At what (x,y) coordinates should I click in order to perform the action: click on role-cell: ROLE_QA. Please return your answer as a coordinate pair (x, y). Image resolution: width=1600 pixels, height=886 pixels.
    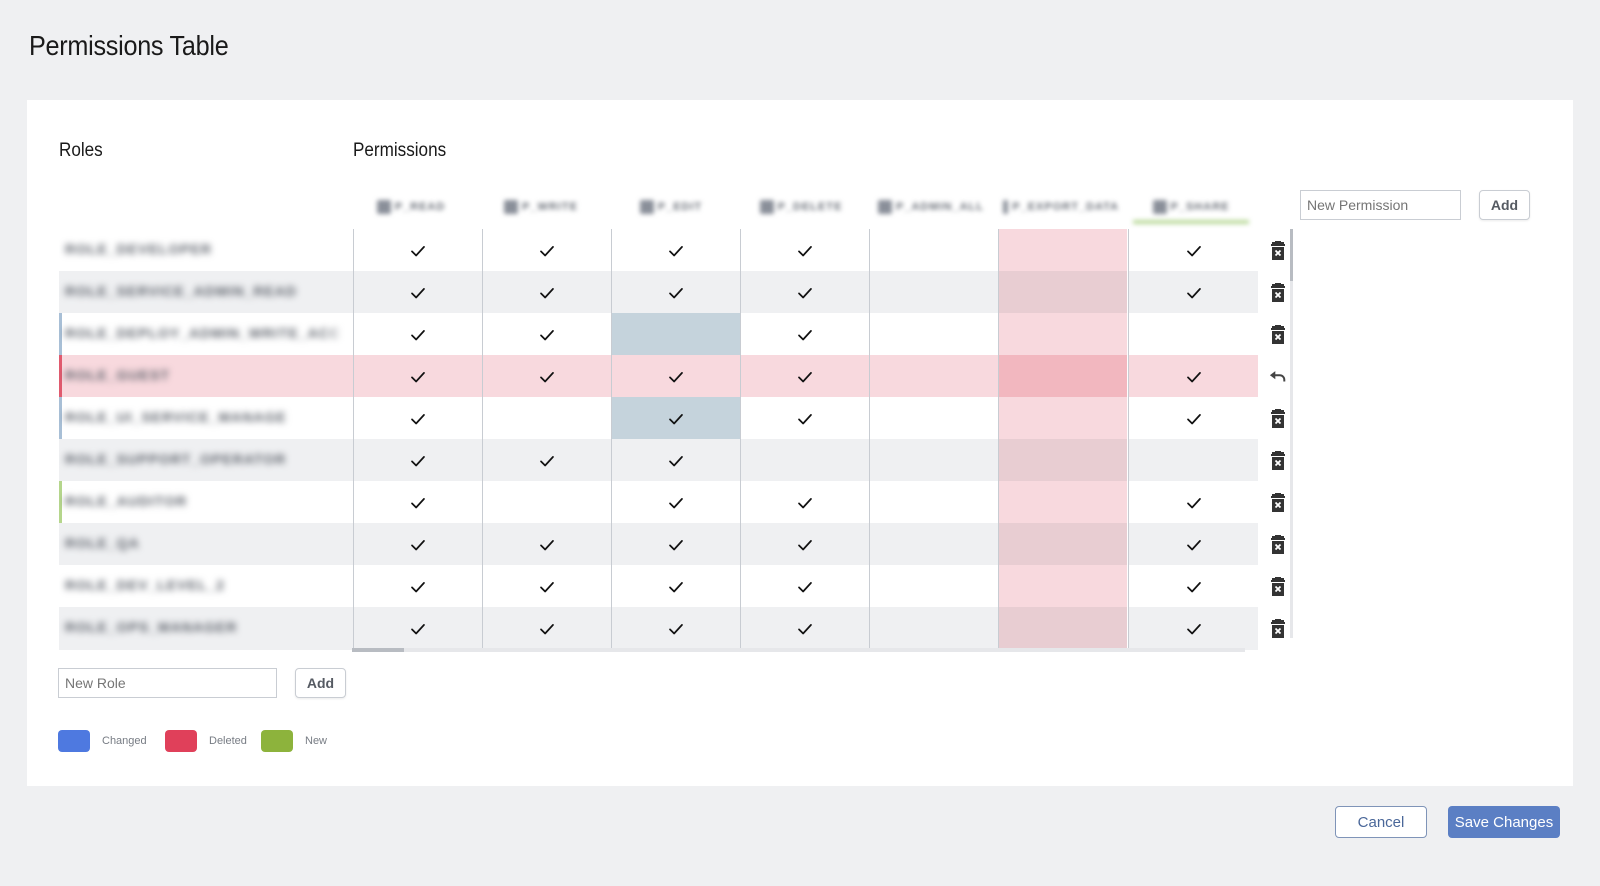
    Looking at the image, I should click on (206, 544).